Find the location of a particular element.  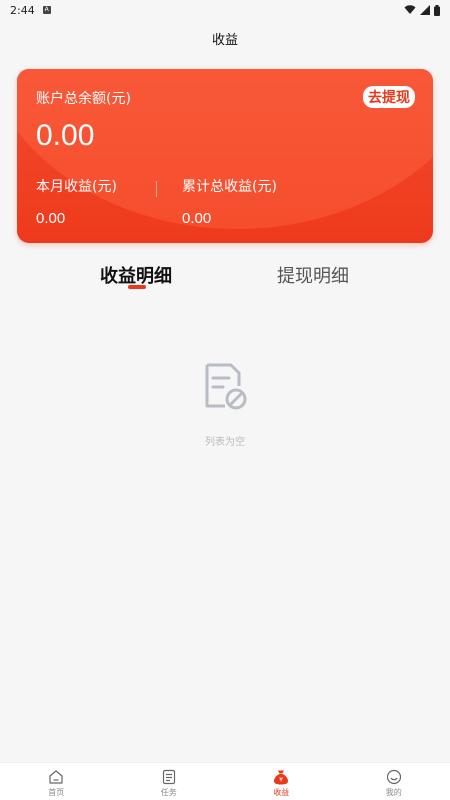

detail-tabs: 收益明细 提现明细 is located at coordinates (225, 277).